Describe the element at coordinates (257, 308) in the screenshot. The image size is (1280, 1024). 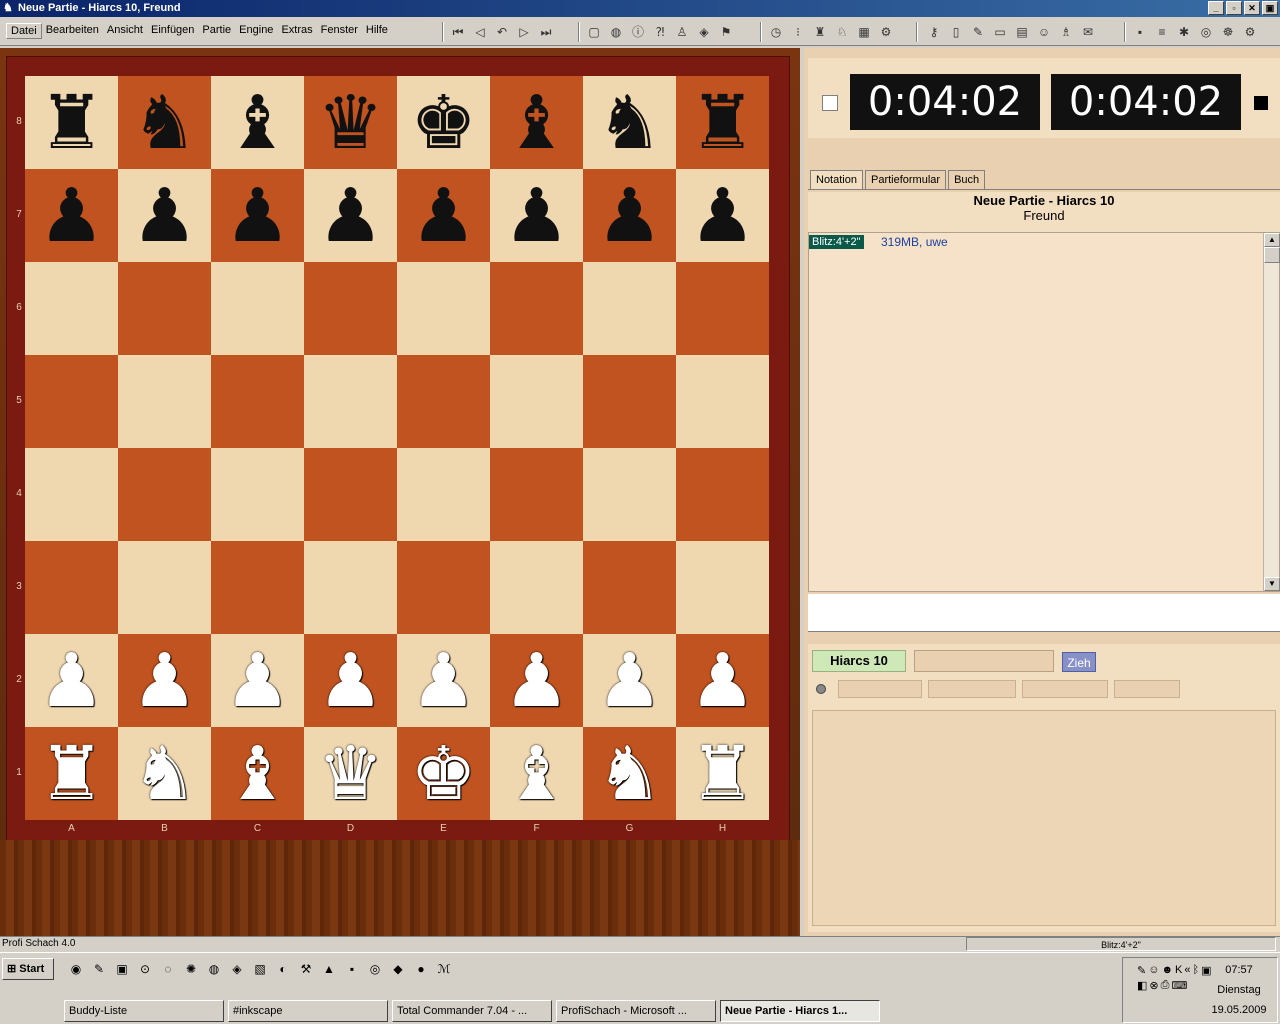
I see `square-c6` at that location.